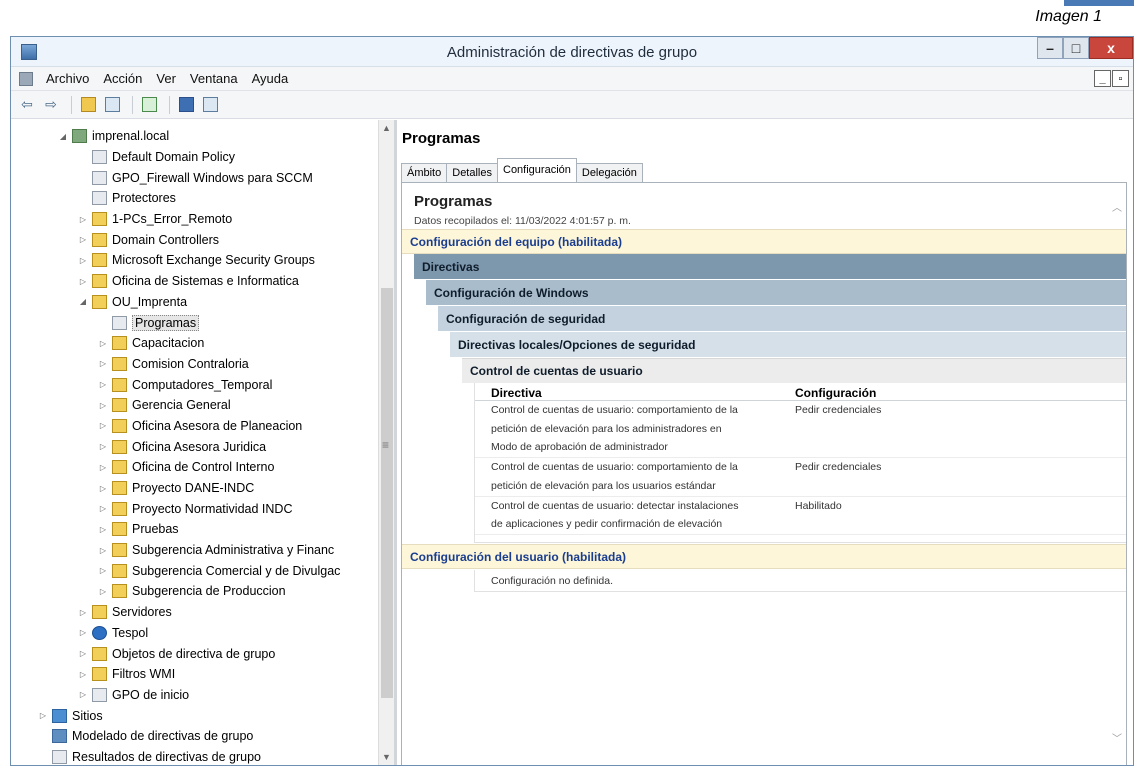 The width and height of the screenshot is (1134, 766). Describe the element at coordinates (51, 105) in the screenshot. I see `forward-arrow-icon: ⇨` at that location.